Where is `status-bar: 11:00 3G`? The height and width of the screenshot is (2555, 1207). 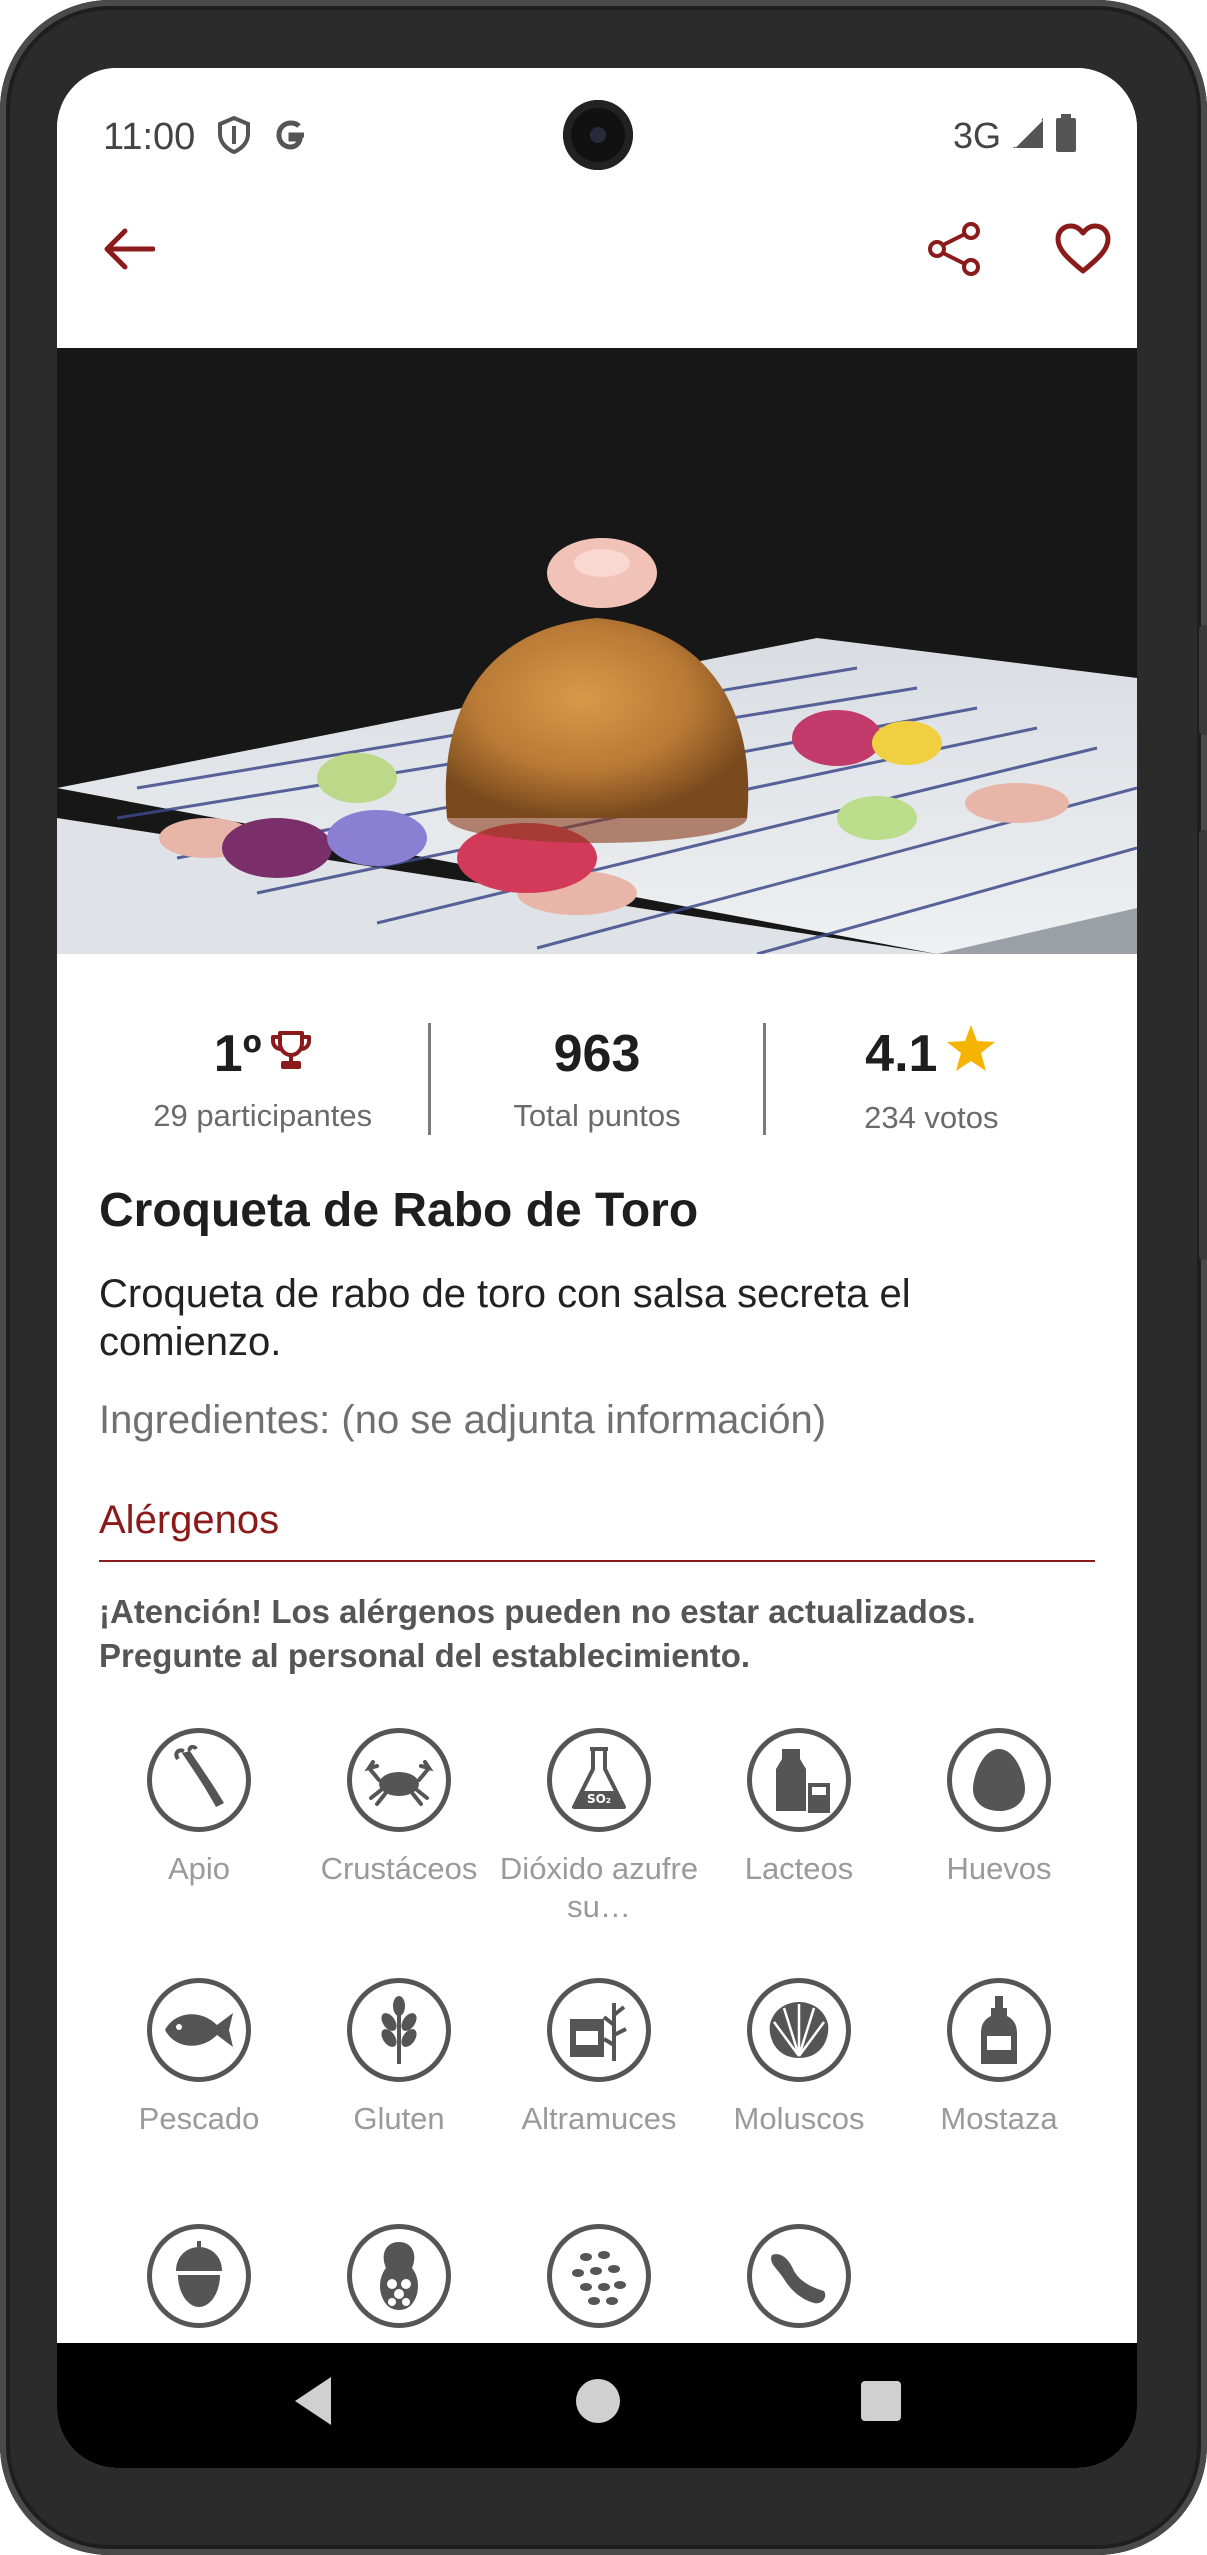 status-bar: 11:00 3G is located at coordinates (597, 135).